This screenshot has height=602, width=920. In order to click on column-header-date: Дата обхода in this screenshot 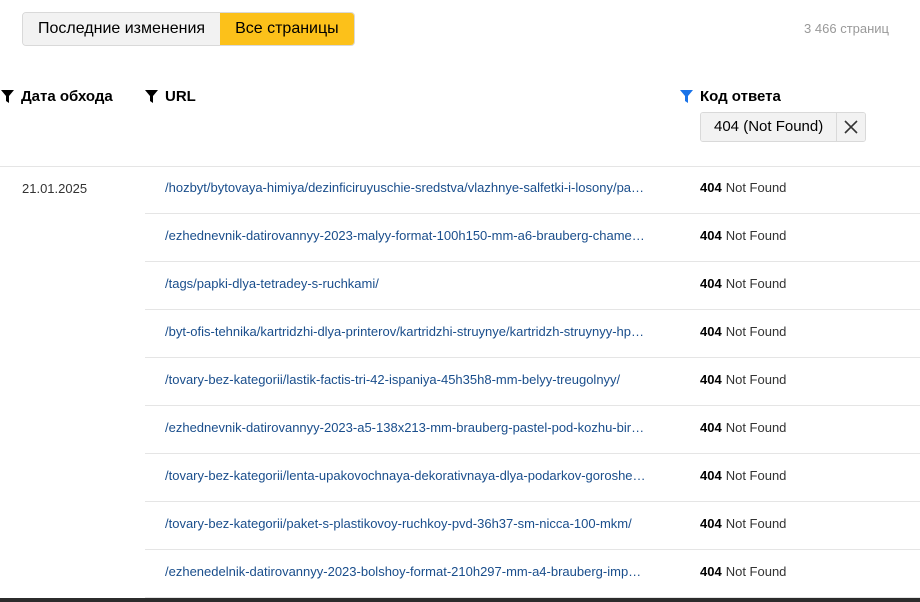, I will do `click(57, 96)`.